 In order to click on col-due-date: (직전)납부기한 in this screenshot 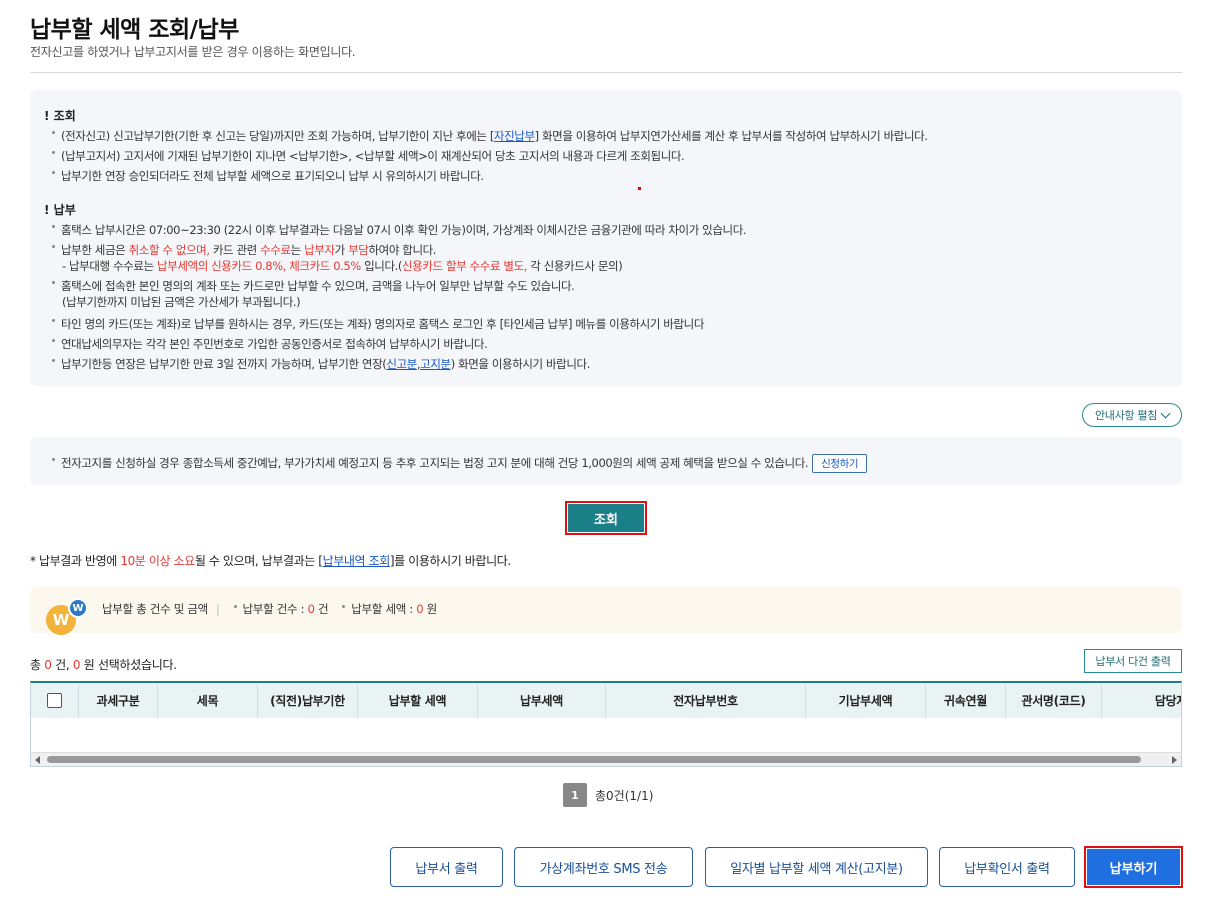, I will do `click(308, 700)`.